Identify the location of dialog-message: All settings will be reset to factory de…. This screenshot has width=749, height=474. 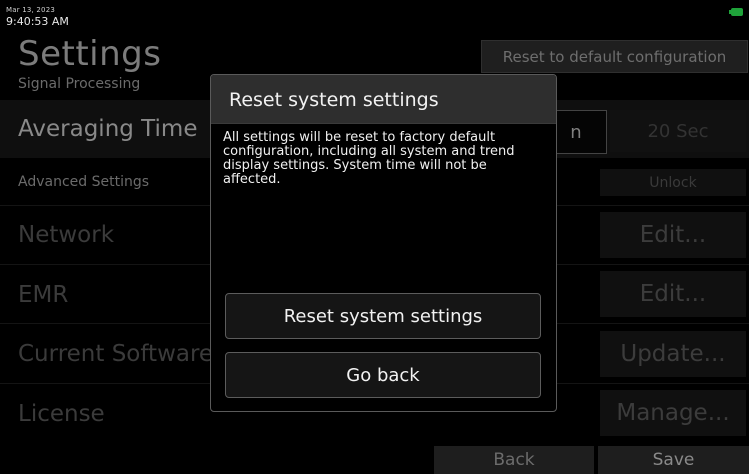
(369, 158).